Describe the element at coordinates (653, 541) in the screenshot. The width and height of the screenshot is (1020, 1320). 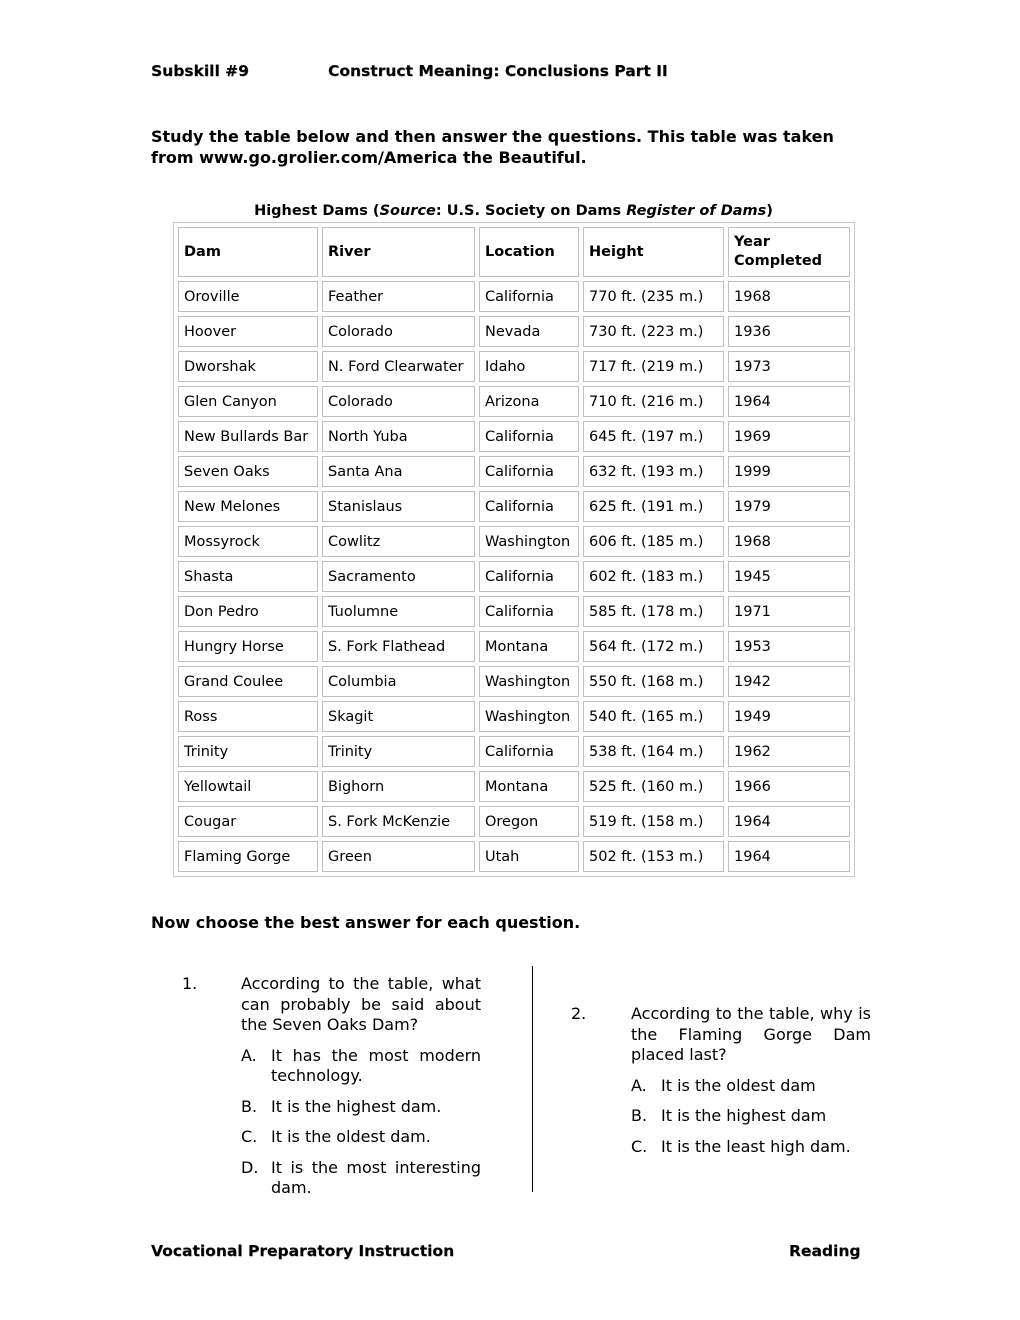
I see `cell-height: 606 ft. (185 m.)` at that location.